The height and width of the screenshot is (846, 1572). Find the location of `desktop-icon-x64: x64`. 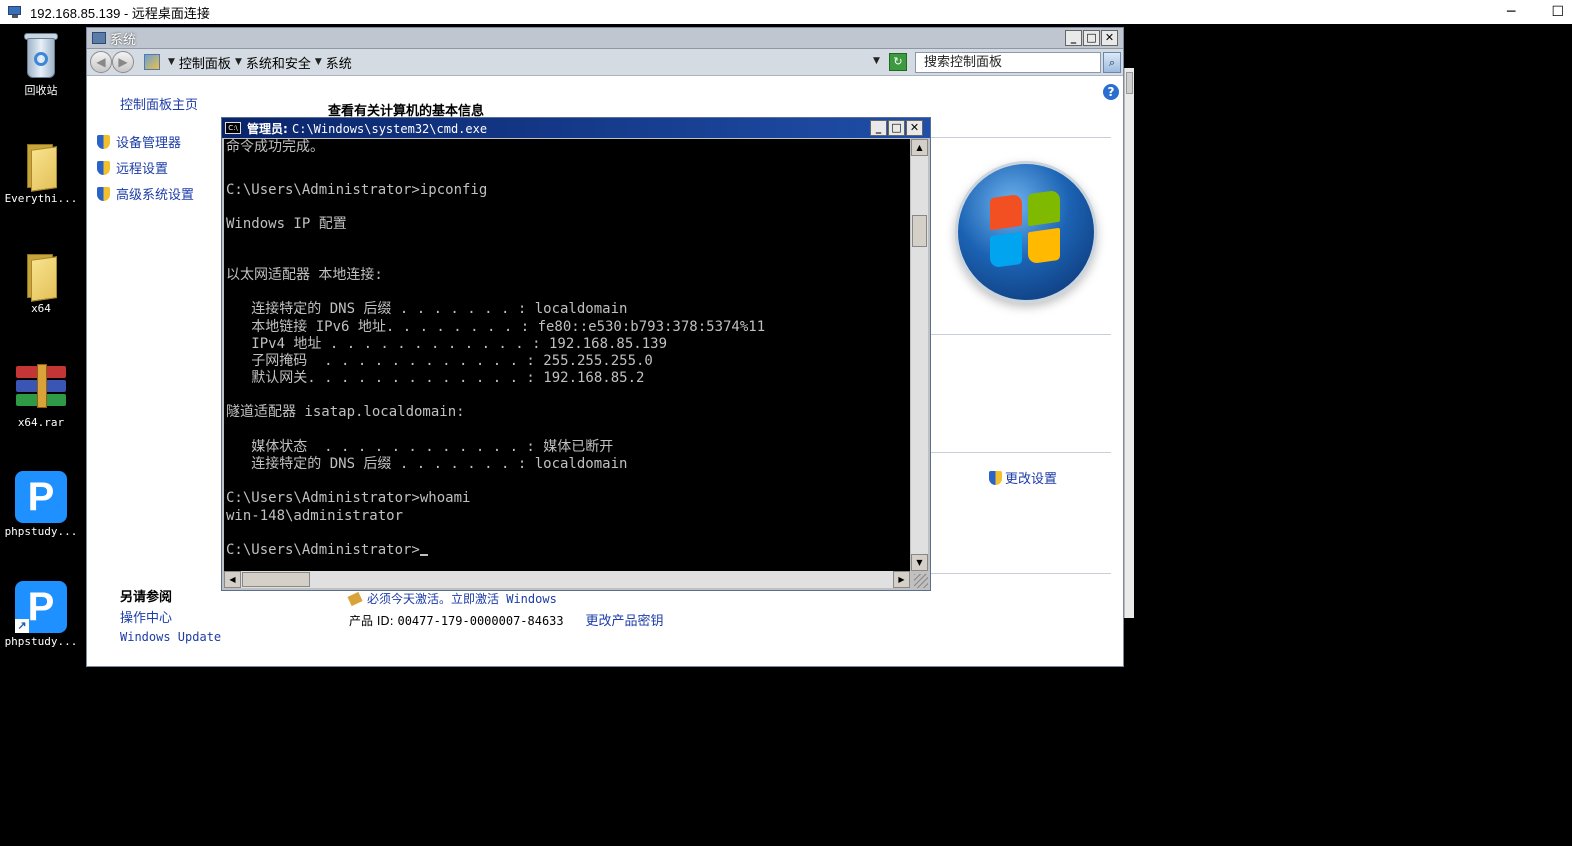

desktop-icon-x64: x64 is located at coordinates (41, 282).